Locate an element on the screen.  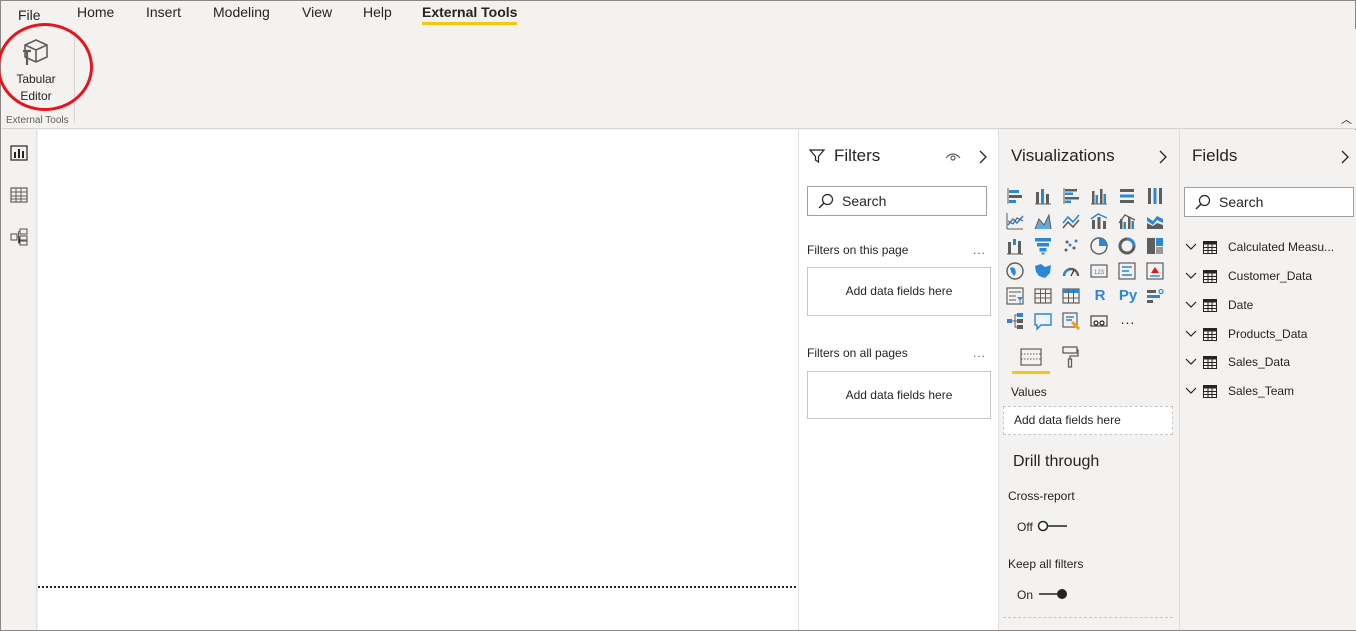
matrix-icon is located at coordinates (1072, 297).